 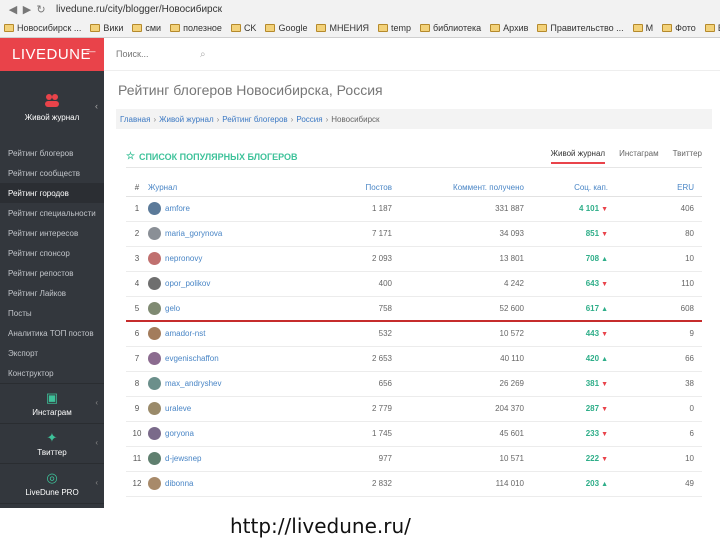 I want to click on journal-cell: amfore, so click(x=233, y=209).